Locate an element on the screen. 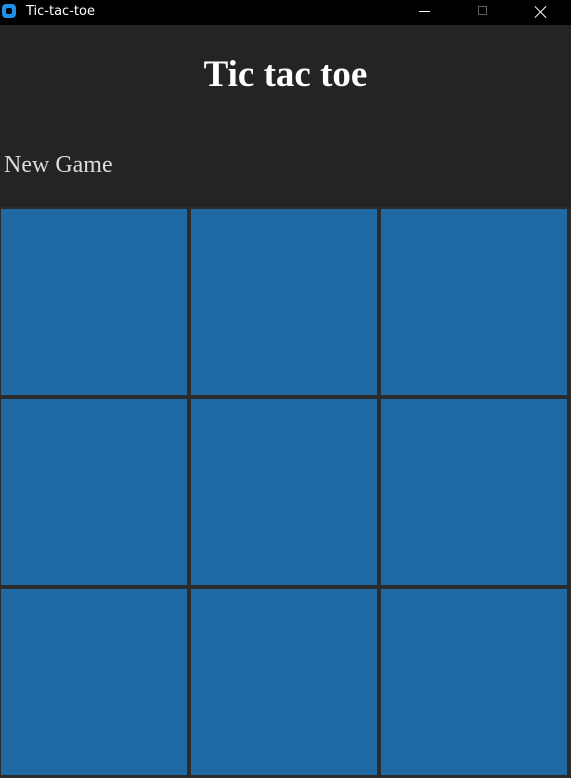 The image size is (571, 778). close-button is located at coordinates (541, 12).